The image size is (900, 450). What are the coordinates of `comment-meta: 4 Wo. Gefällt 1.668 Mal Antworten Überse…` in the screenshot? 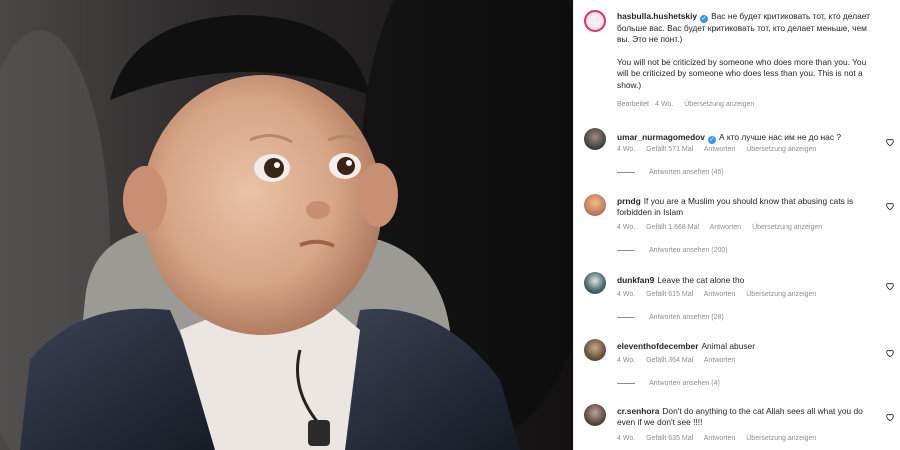 It's located at (724, 227).